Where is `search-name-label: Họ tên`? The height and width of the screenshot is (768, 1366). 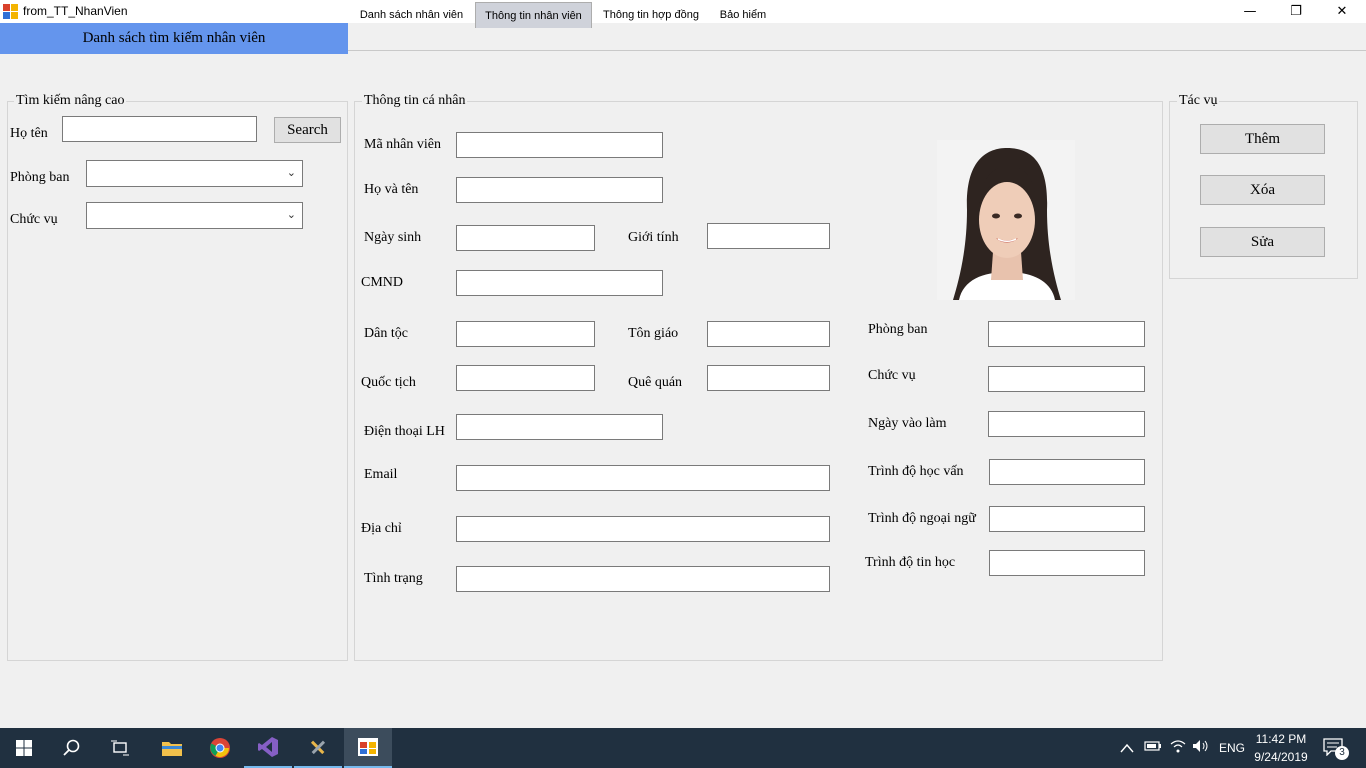
search-name-label: Họ tên is located at coordinates (29, 133).